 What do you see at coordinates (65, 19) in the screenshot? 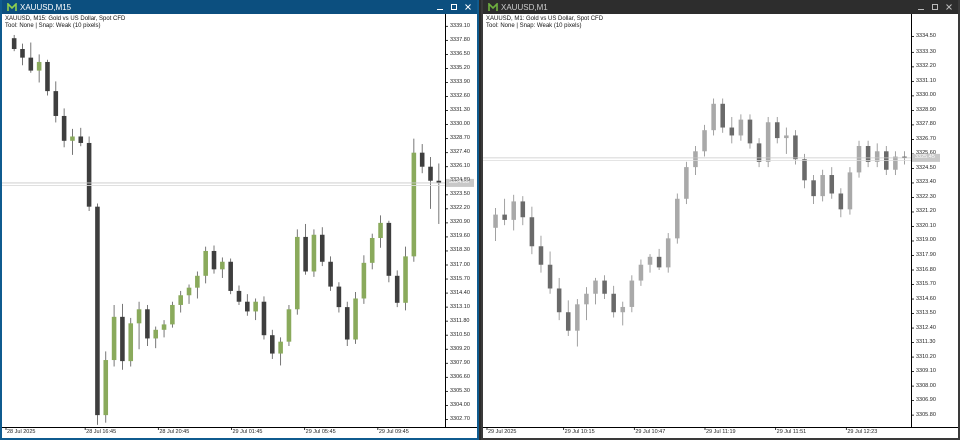
I see `symbol-description: XAUUSD, M15: Gold vs US Dollar, Spot CFD` at bounding box center [65, 19].